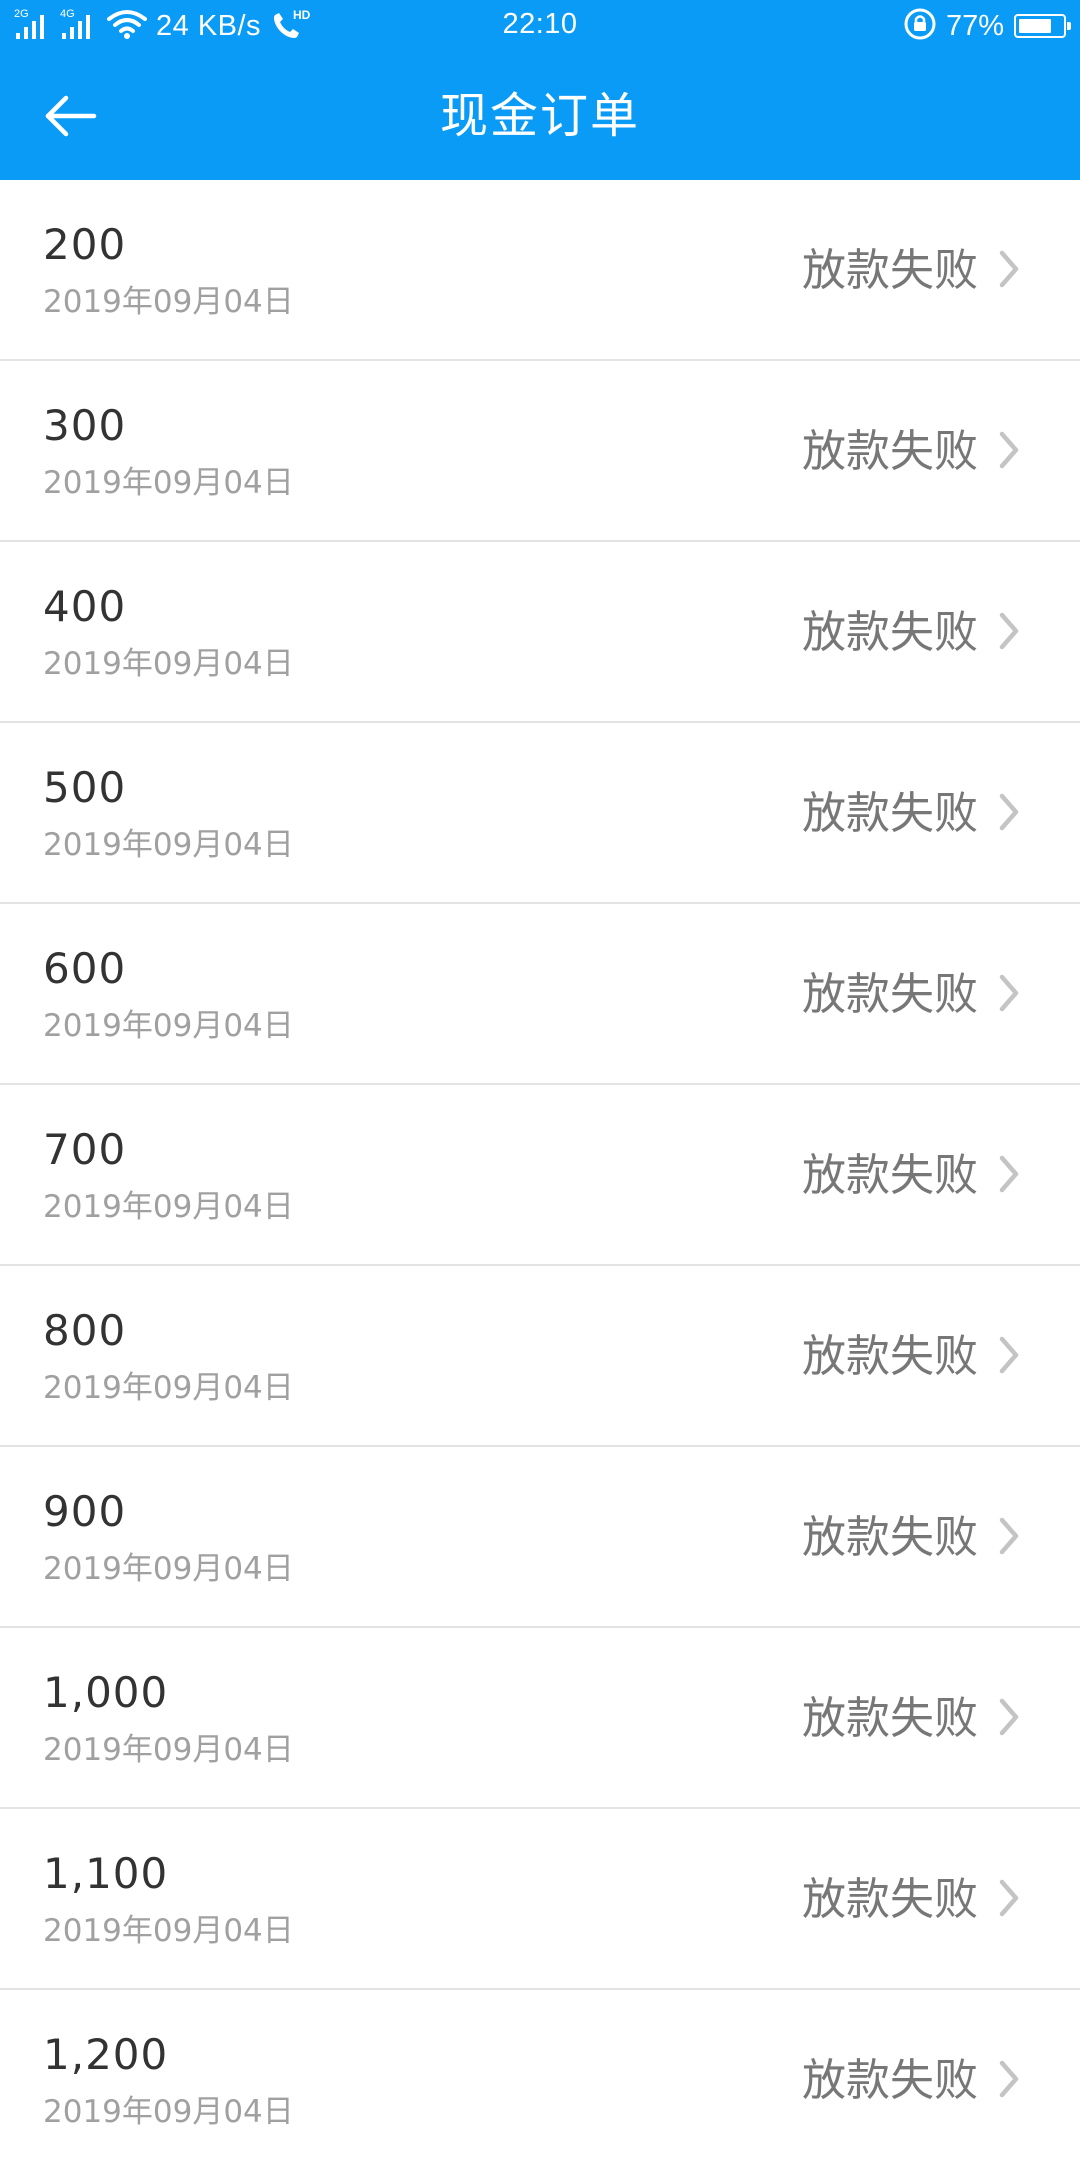  Describe the element at coordinates (106, 1873) in the screenshot. I see `order-amount: 1,100` at that location.